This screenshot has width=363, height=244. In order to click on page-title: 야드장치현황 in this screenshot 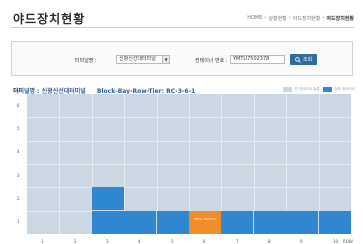, I will do `click(49, 19)`.